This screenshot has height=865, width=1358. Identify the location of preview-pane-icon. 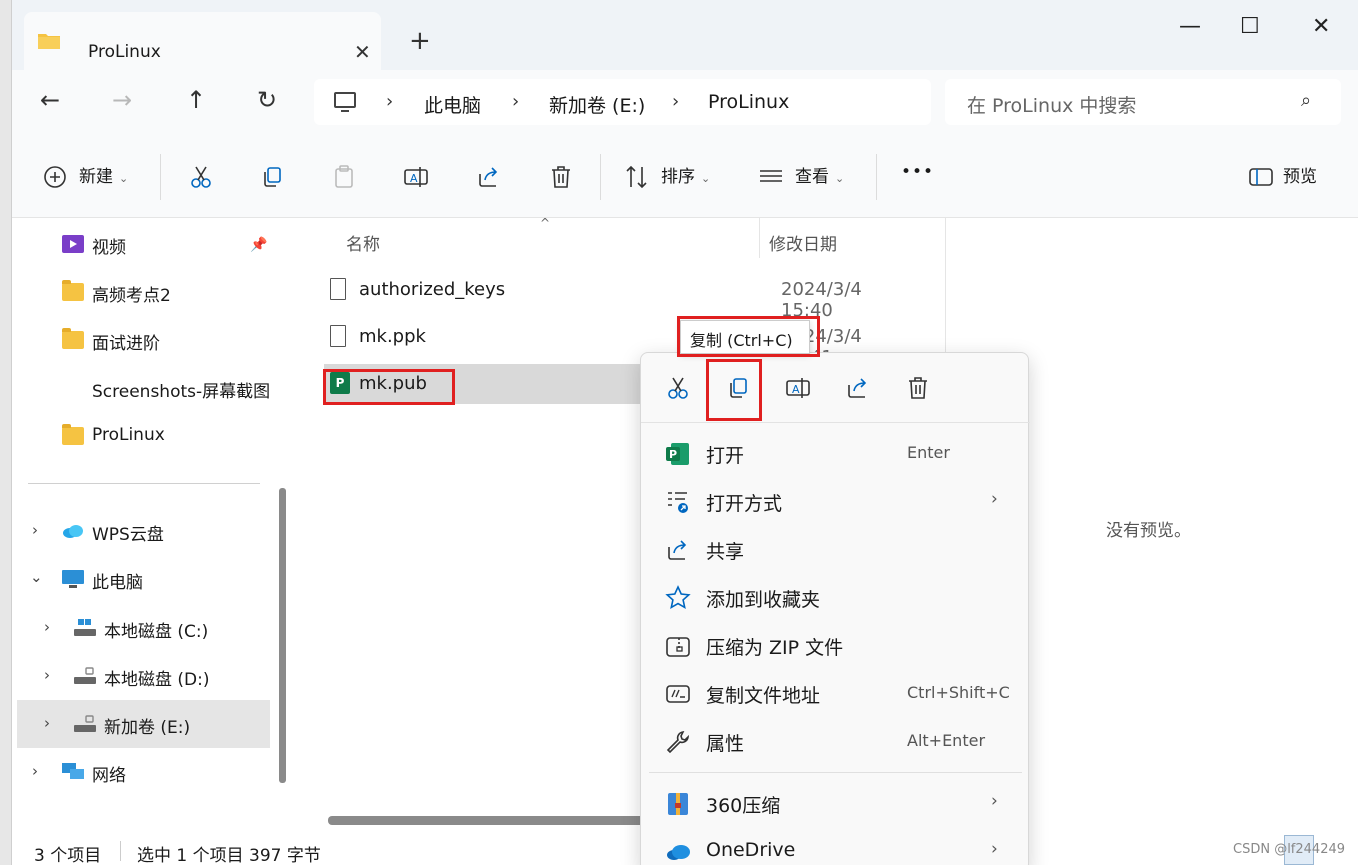
(1261, 177).